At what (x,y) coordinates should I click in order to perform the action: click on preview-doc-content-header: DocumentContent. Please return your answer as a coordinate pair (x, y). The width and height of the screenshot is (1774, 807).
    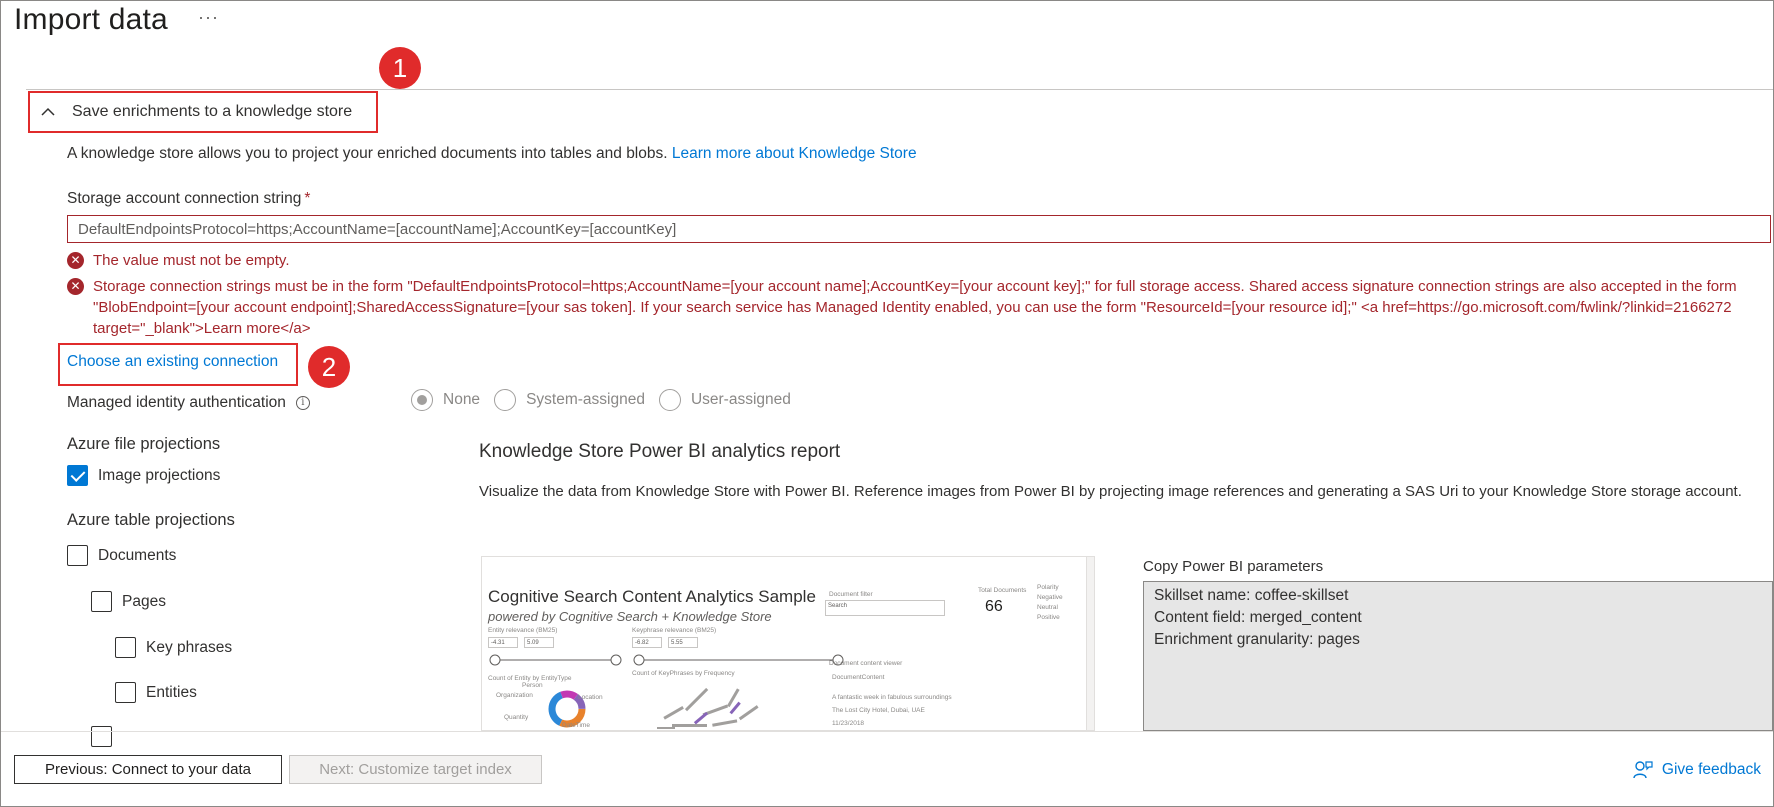
    Looking at the image, I should click on (858, 677).